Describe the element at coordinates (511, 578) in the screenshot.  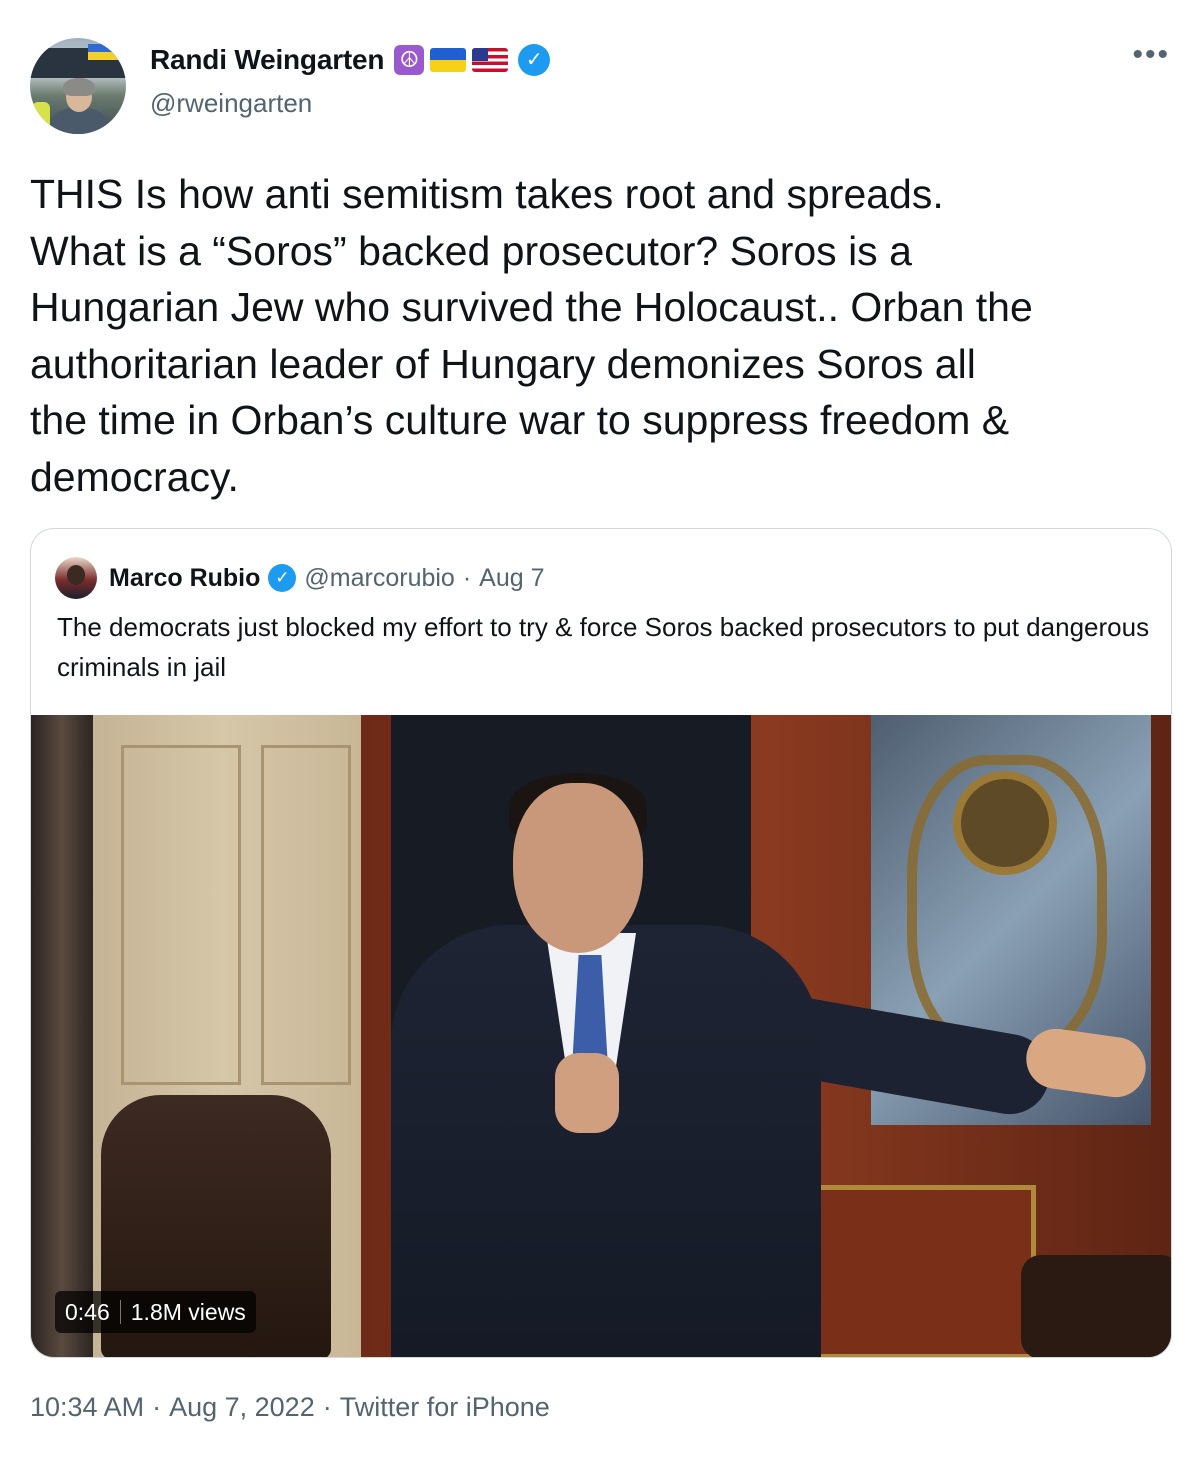
I see `quoted-tweet-date: Aug 7` at that location.